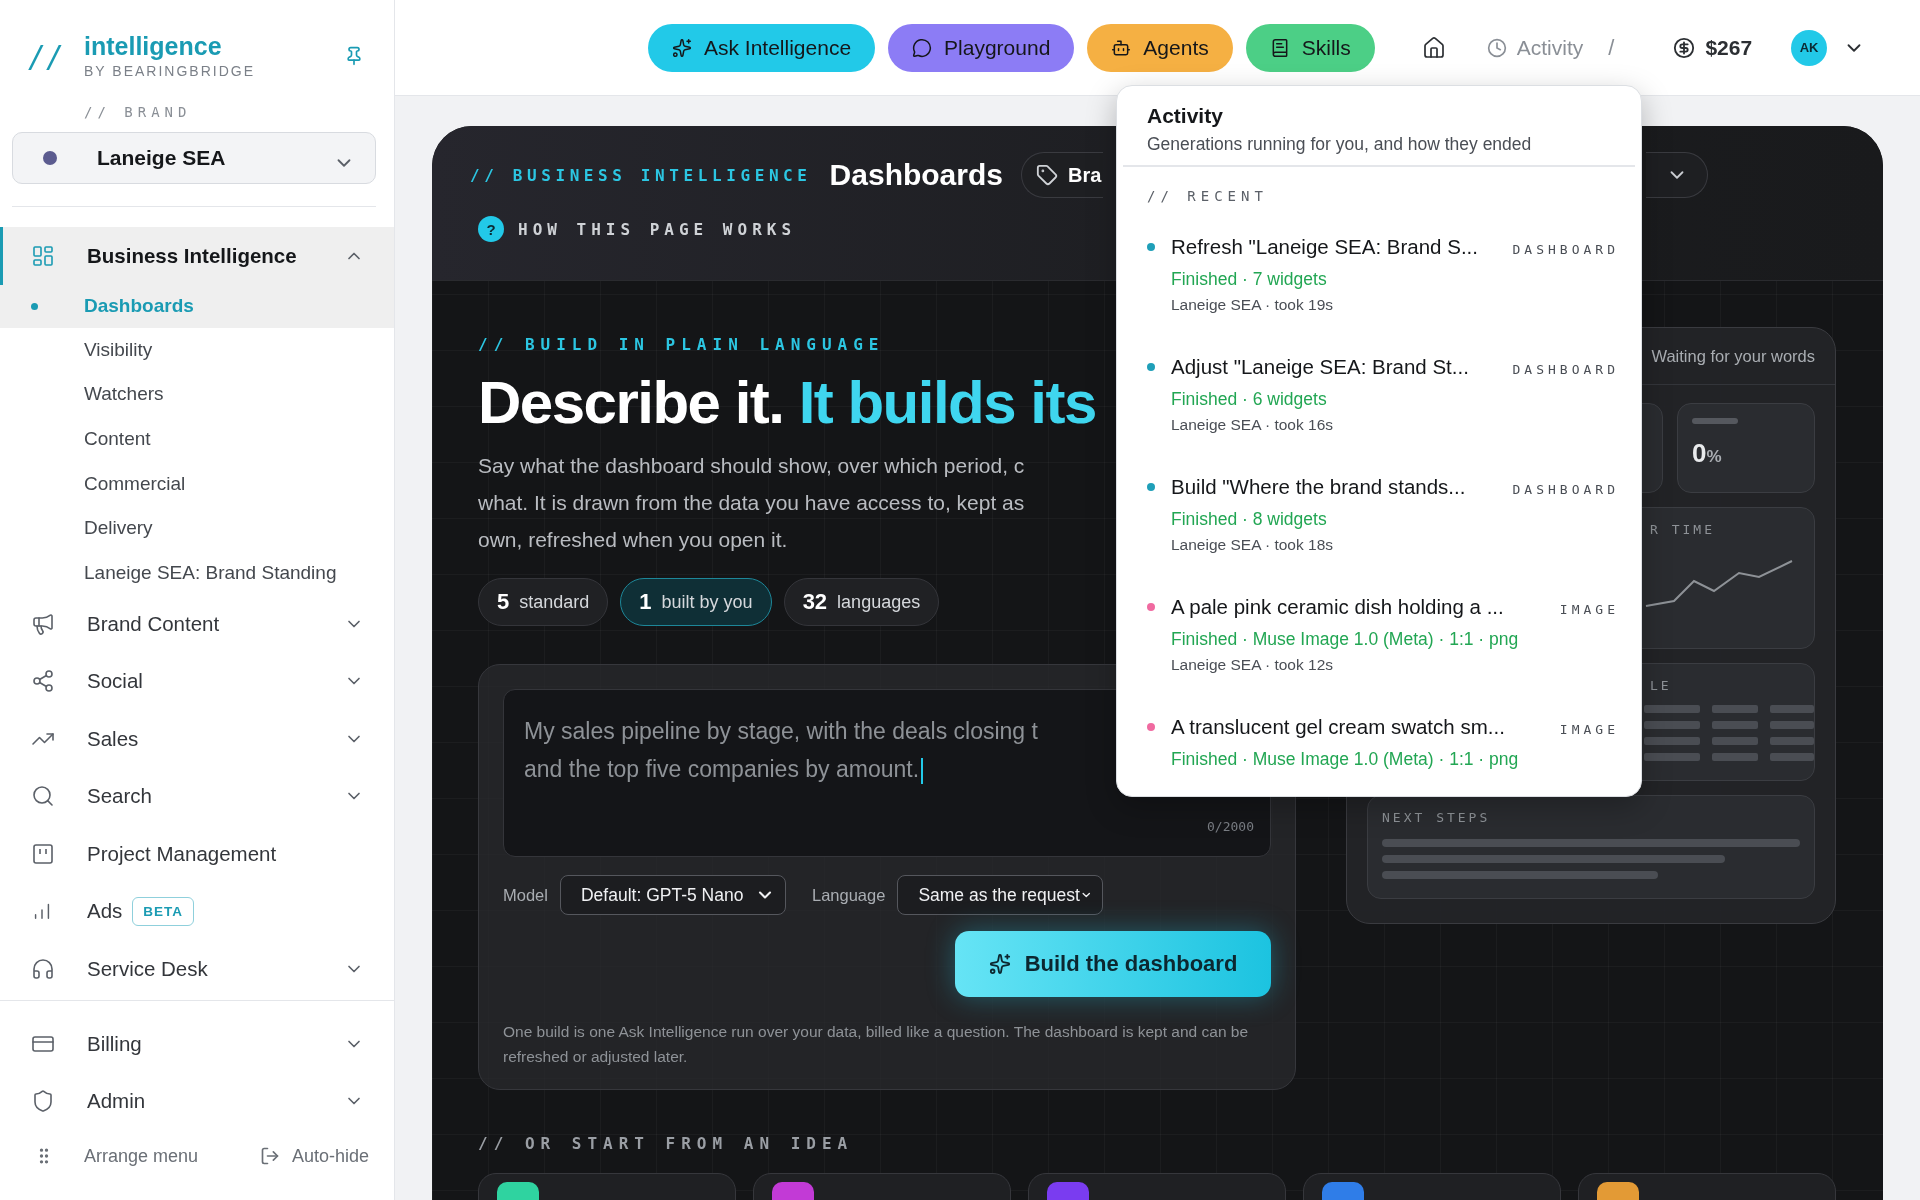 This screenshot has height=1200, width=1920. What do you see at coordinates (1379, 523) in the screenshot?
I see `activity-item: Build "Where the brand stands... DASHBOARD Finished · 8 widgets Laneige SEA · took 18s` at bounding box center [1379, 523].